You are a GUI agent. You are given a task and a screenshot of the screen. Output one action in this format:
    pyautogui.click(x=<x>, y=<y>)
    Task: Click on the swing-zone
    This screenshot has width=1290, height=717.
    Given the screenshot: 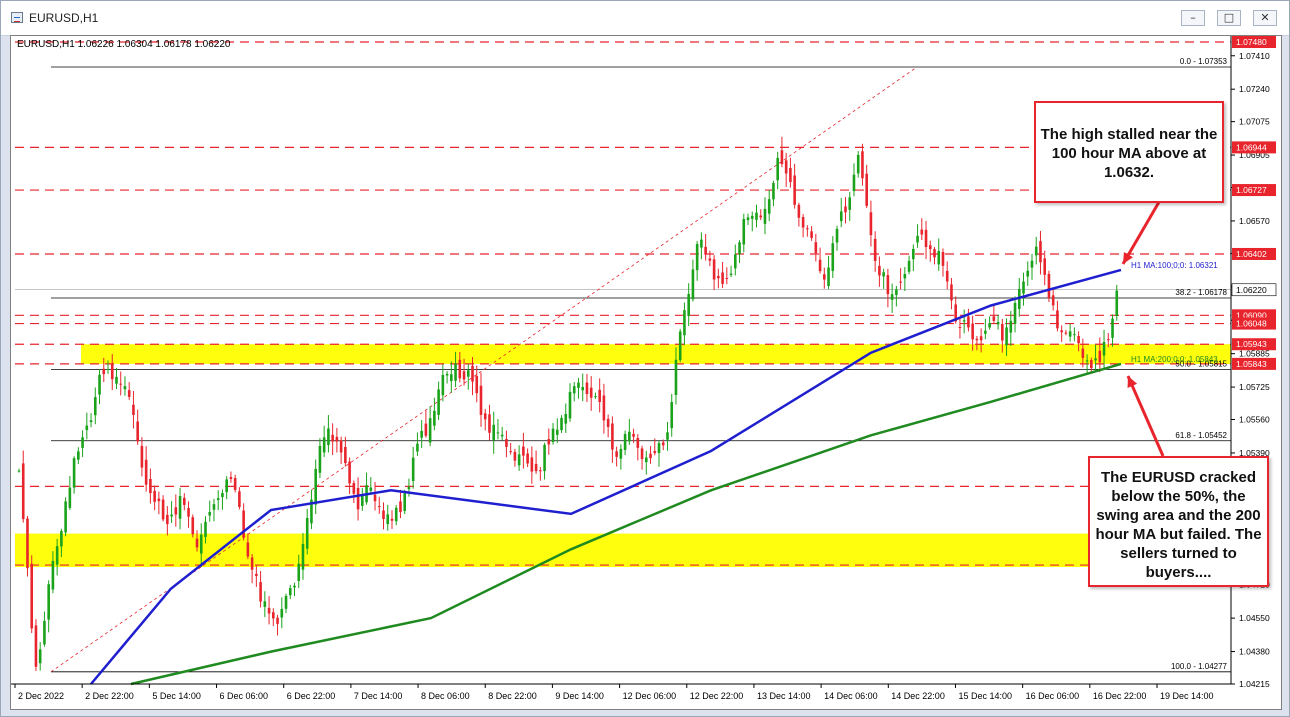 What is the action you would take?
    pyautogui.click(x=656, y=354)
    